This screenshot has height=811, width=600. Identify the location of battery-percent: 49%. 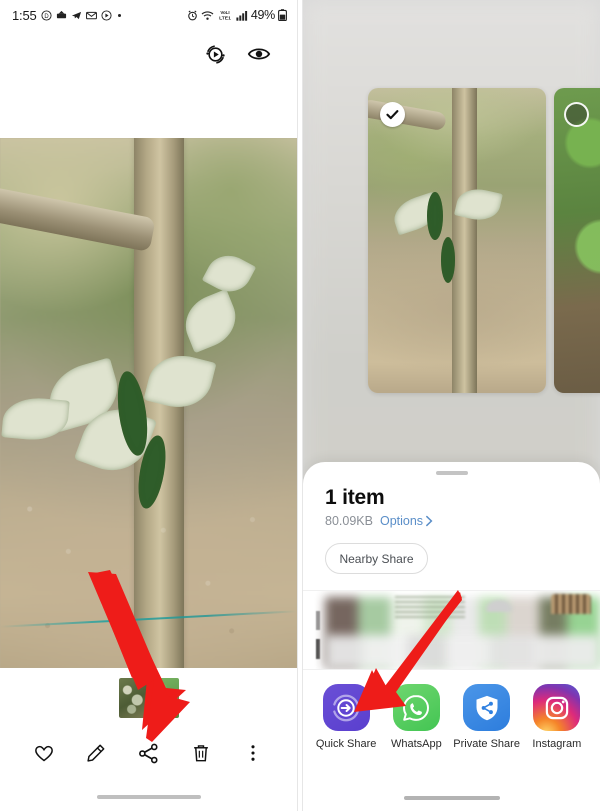
(262, 15).